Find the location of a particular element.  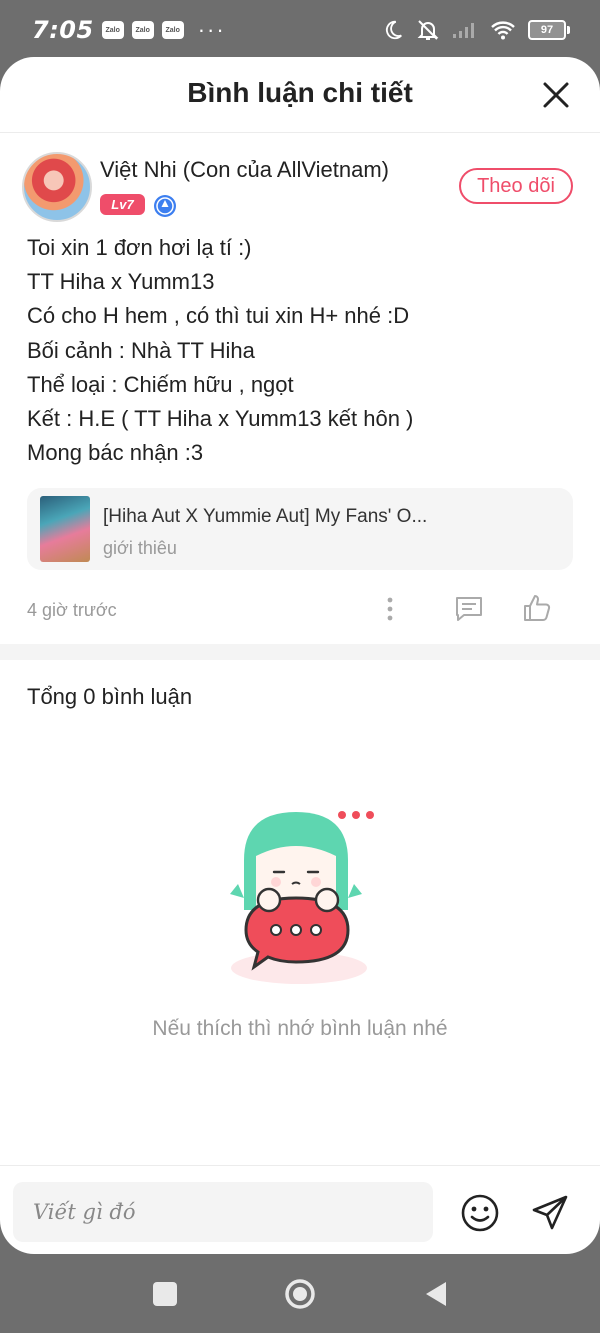

recent-apps-button is located at coordinates (165, 1294).